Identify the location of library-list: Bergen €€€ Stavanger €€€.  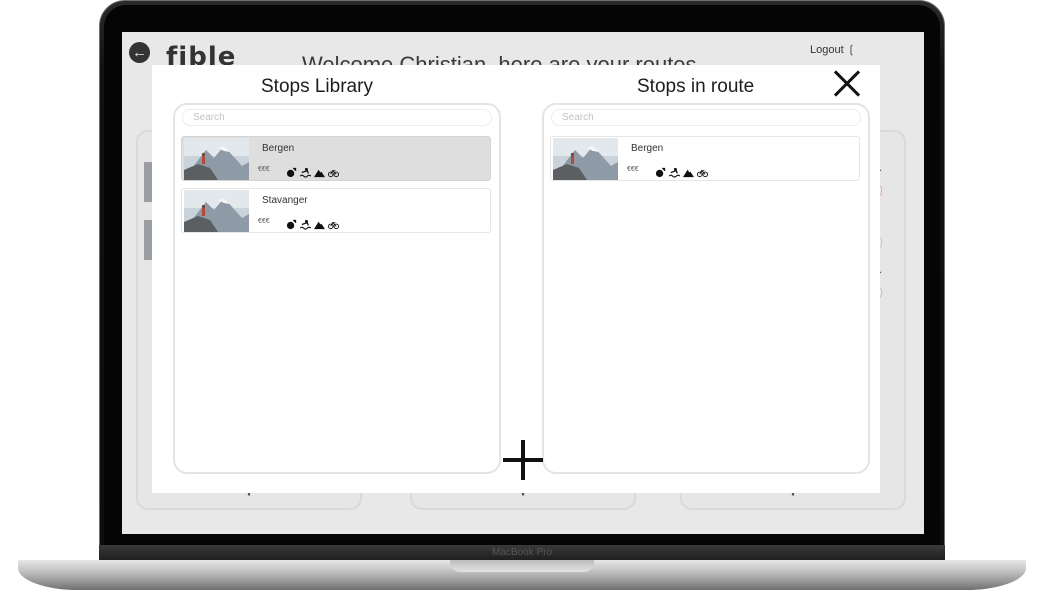
(336, 188).